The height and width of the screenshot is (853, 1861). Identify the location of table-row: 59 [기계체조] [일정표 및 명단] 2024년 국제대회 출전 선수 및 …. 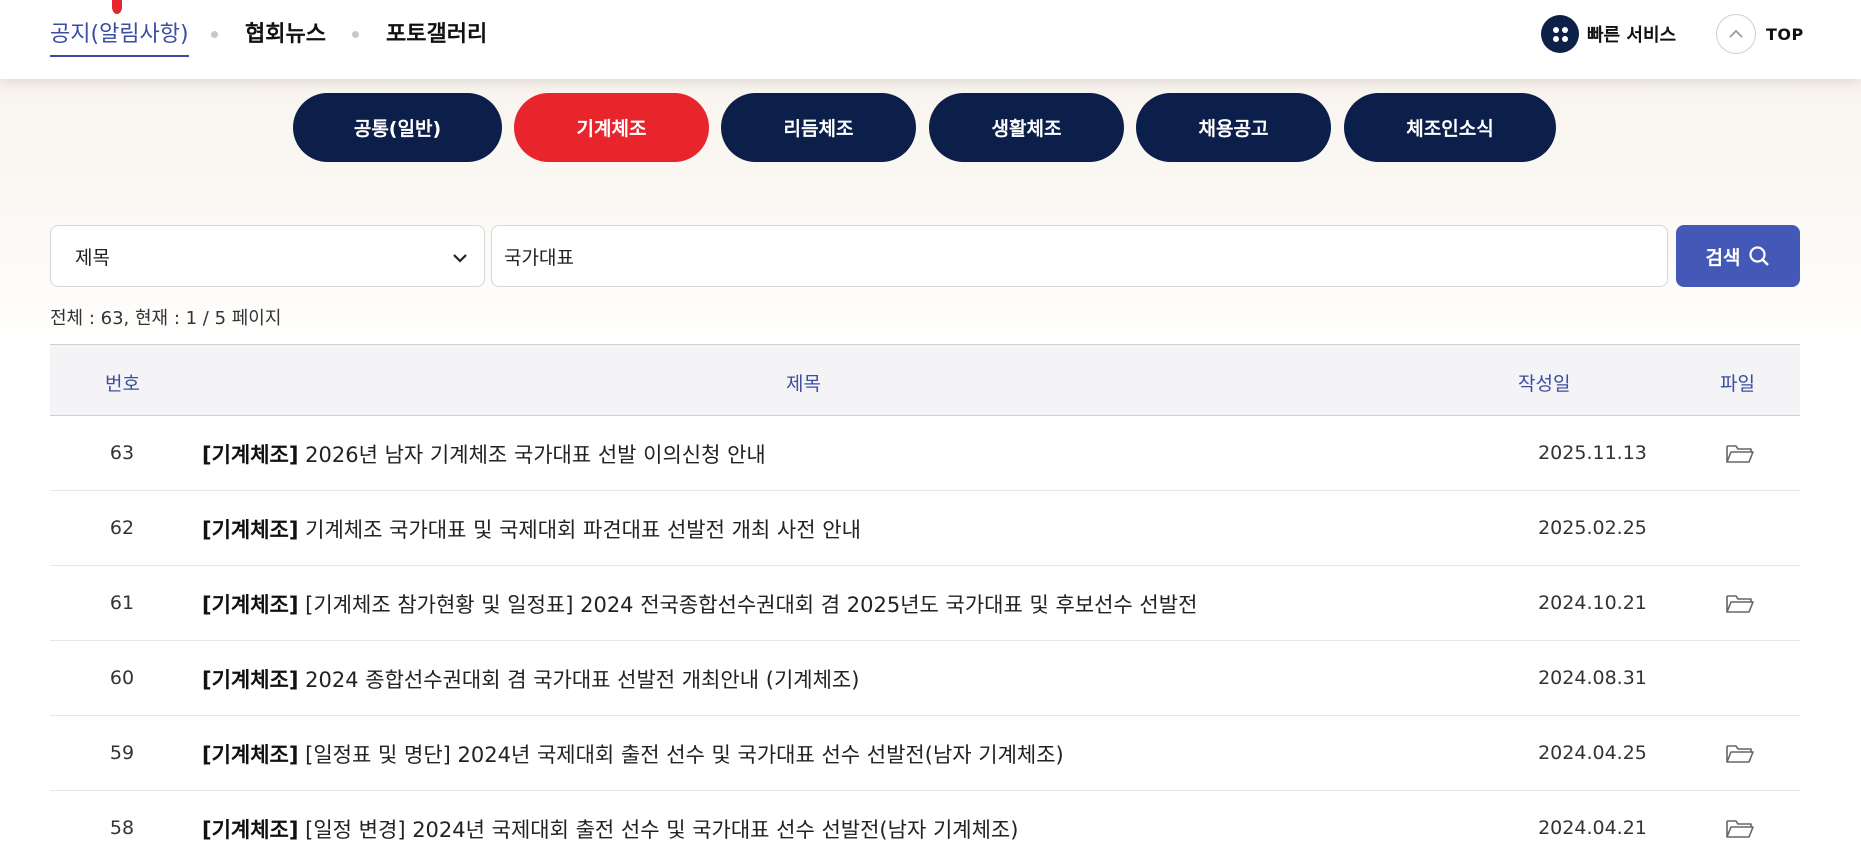
(925, 753).